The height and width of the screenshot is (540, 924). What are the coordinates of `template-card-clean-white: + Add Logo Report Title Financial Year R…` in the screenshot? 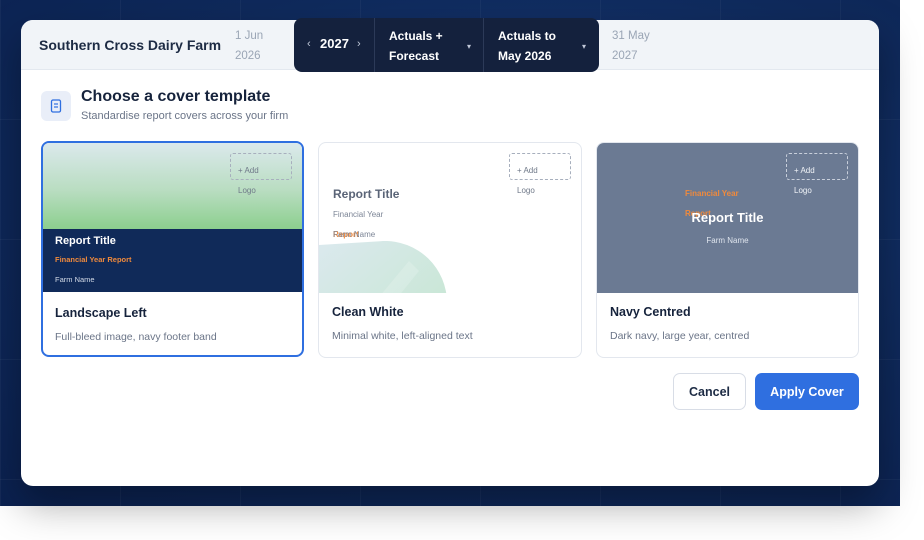 It's located at (450, 250).